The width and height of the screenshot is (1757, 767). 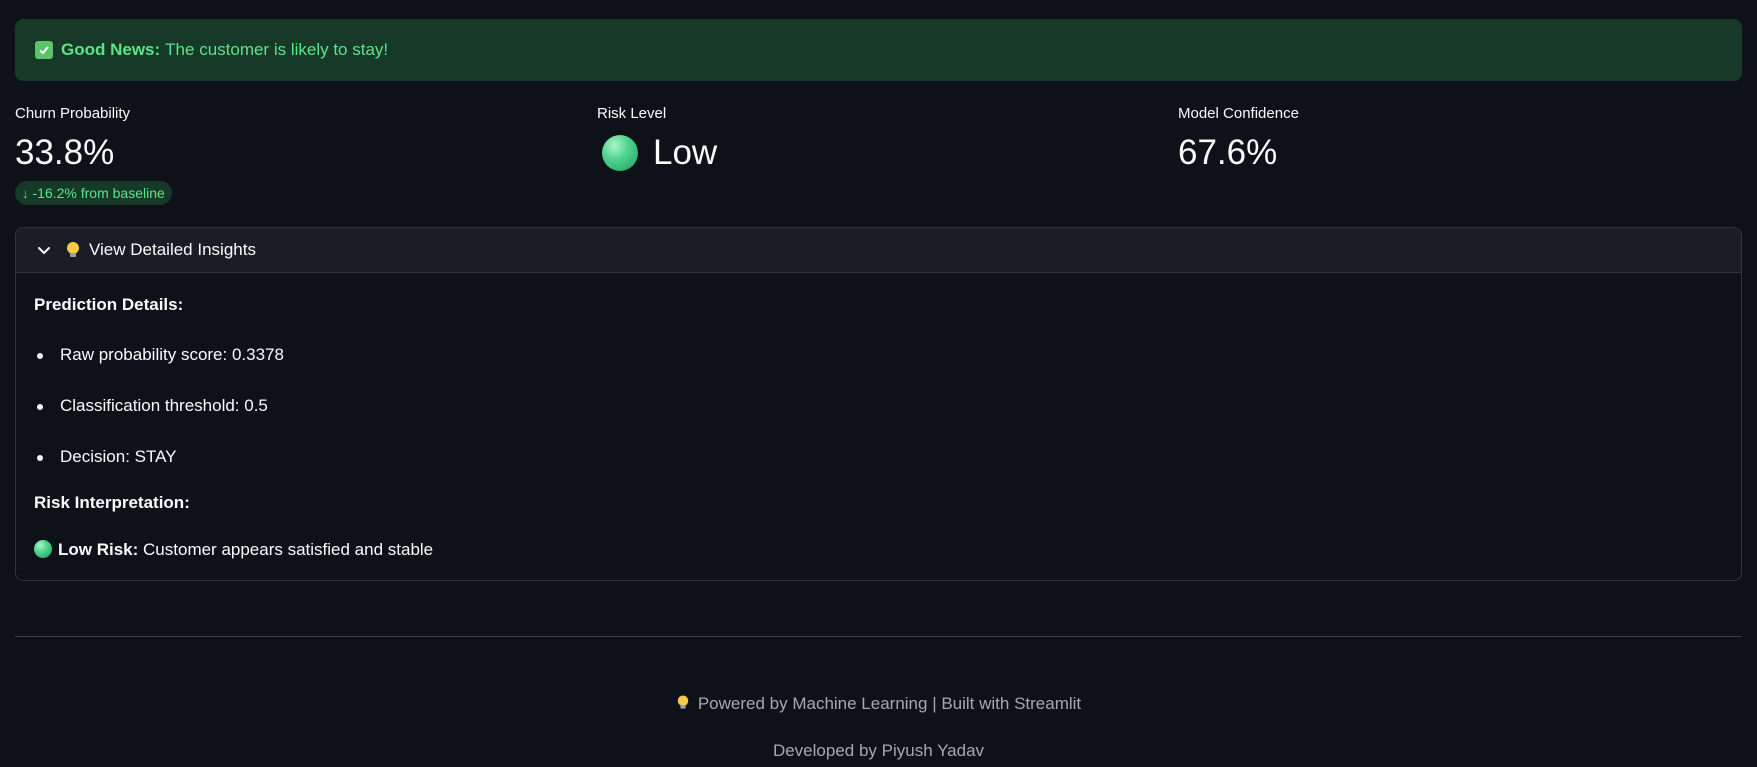 What do you see at coordinates (632, 113) in the screenshot?
I see `risk-label: Risk Level` at bounding box center [632, 113].